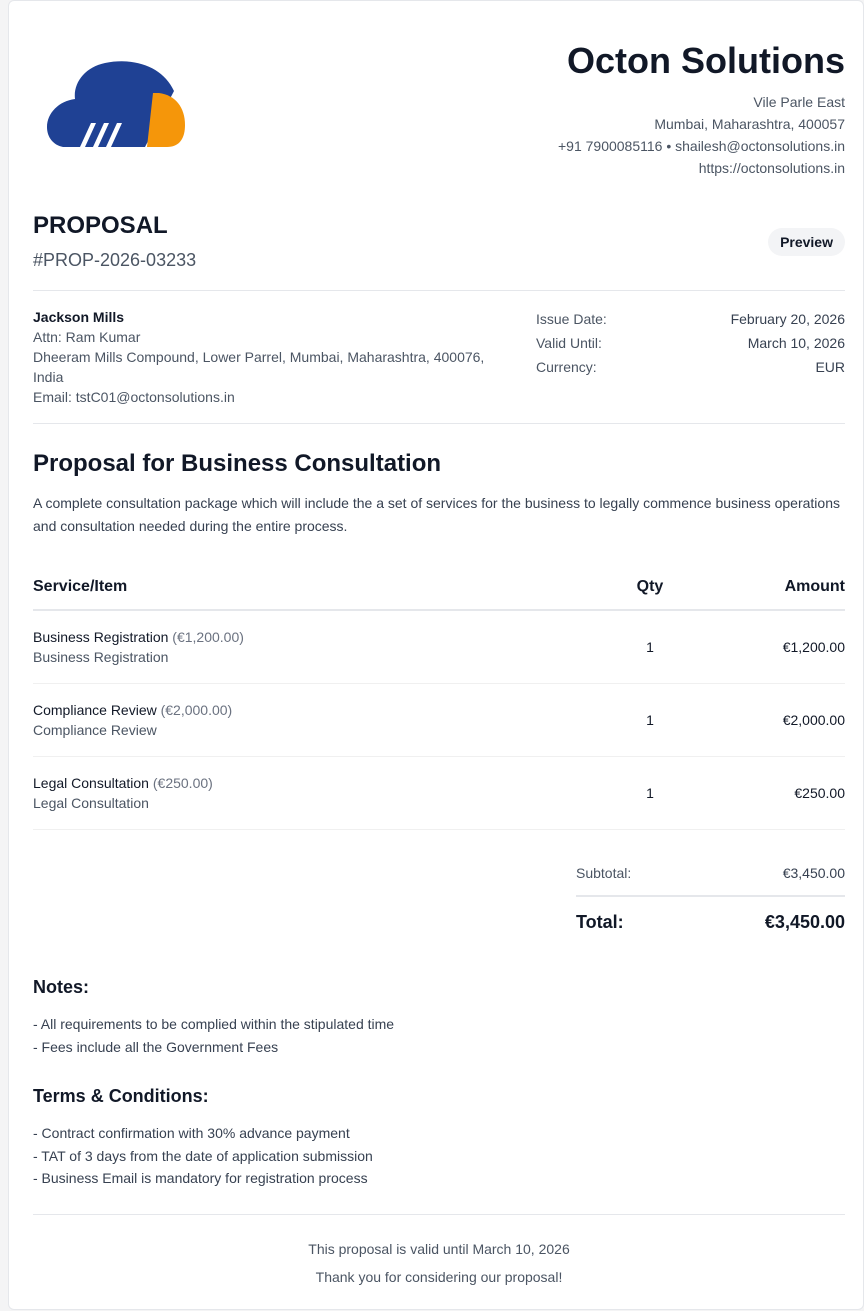  I want to click on cloud-logo-icon, so click(116, 104).